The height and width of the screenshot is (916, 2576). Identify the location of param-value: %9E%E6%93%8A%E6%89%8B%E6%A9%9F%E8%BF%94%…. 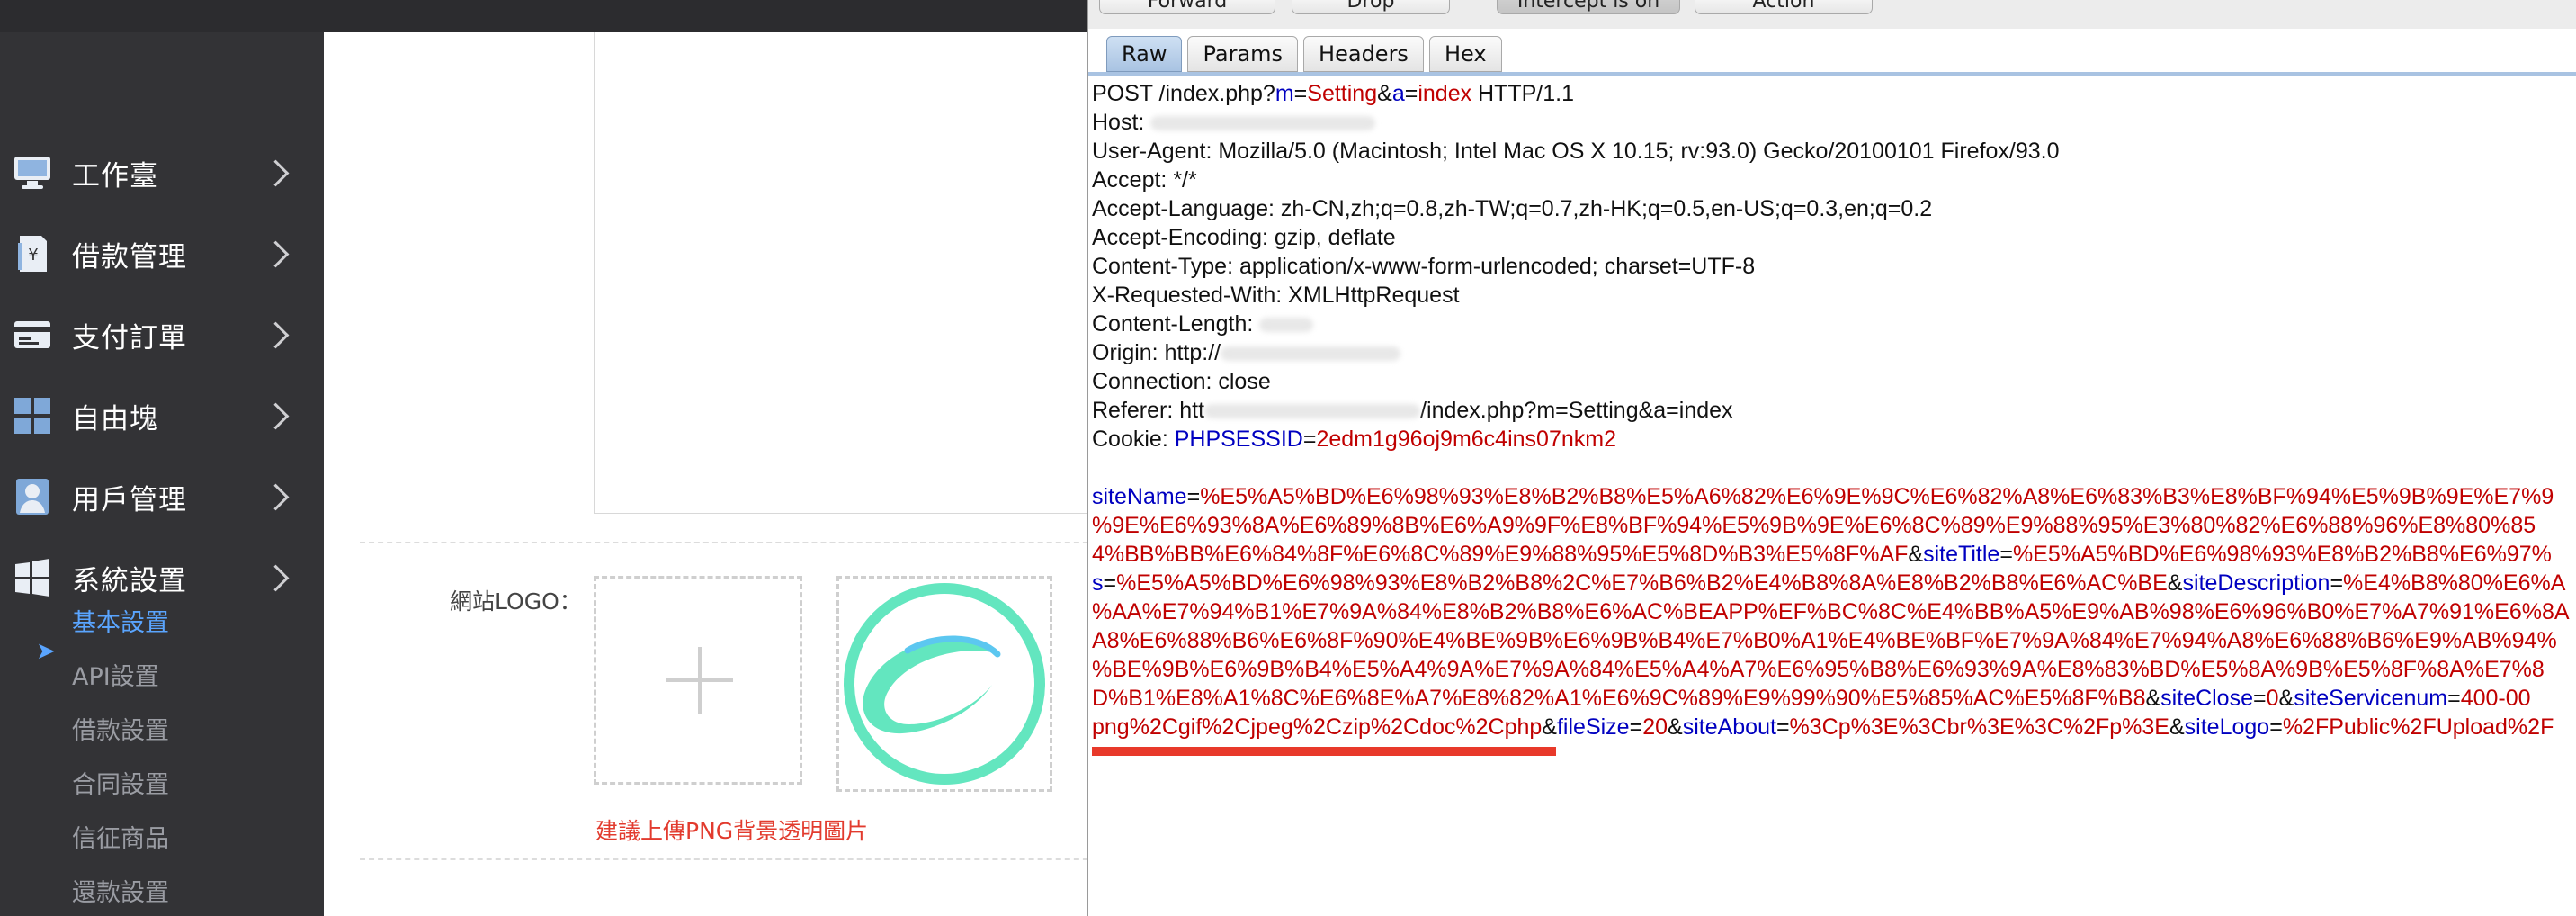
(1814, 525).